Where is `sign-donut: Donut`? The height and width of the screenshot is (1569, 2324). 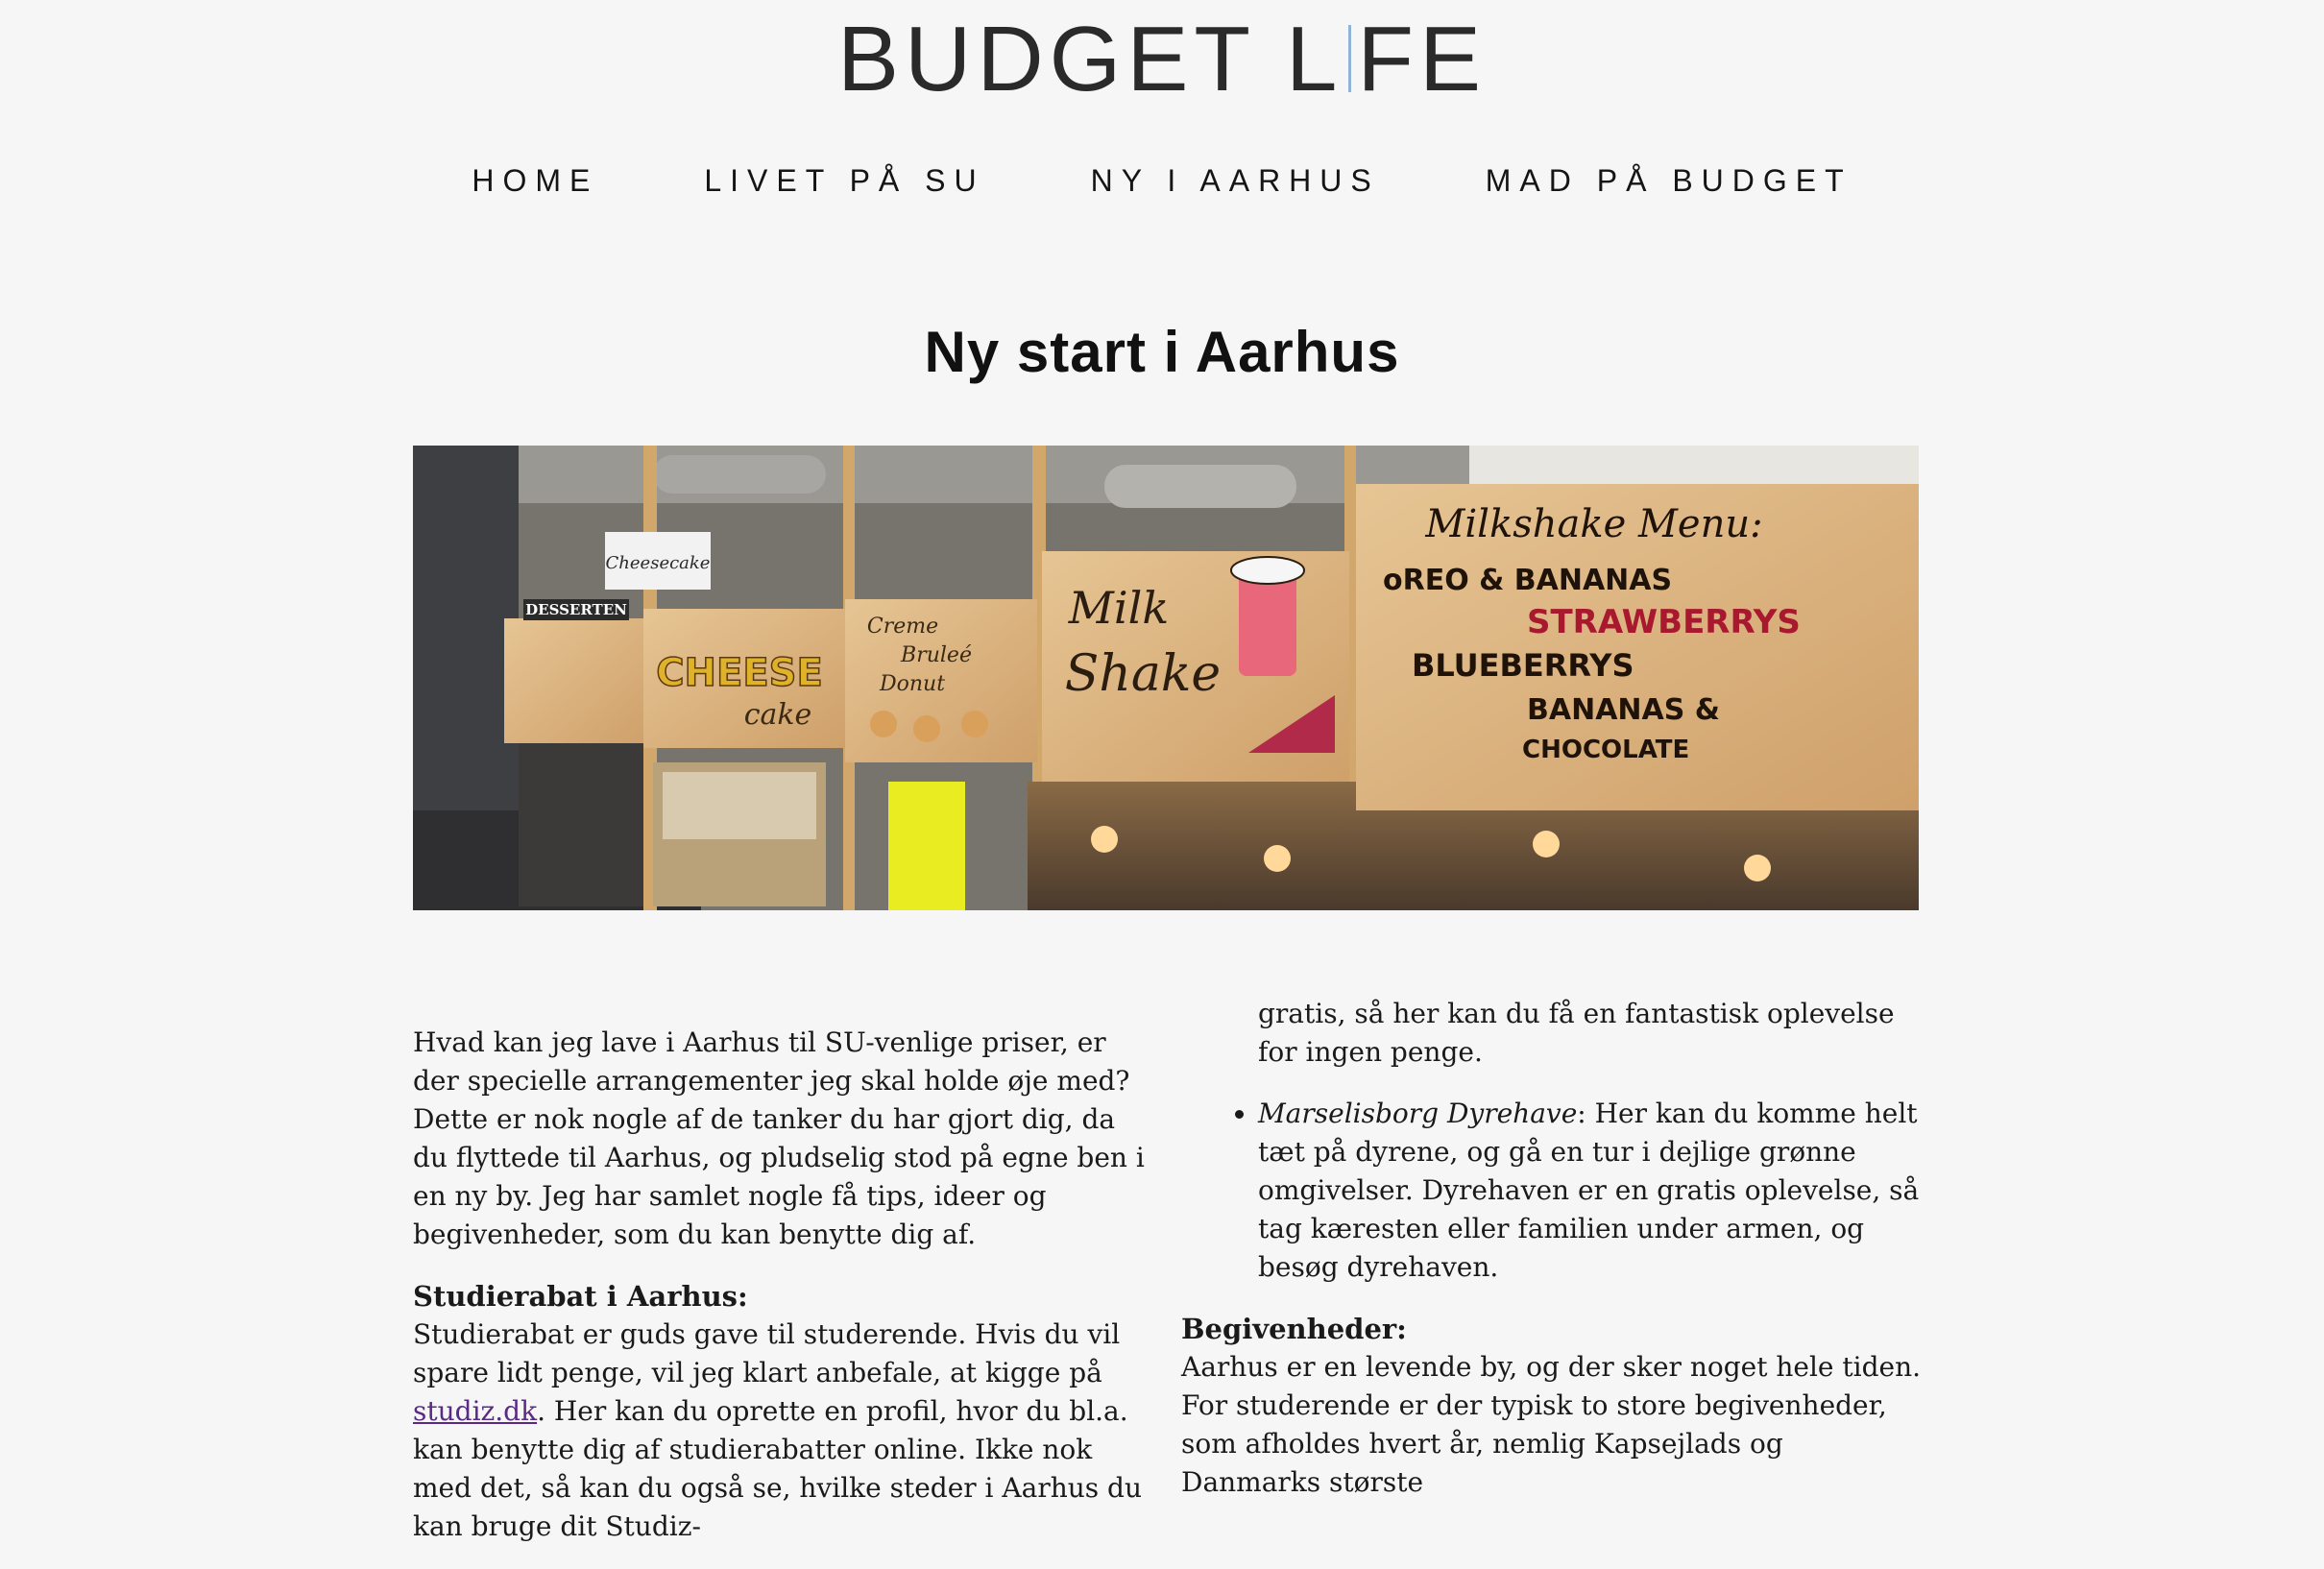 sign-donut: Donut is located at coordinates (912, 684).